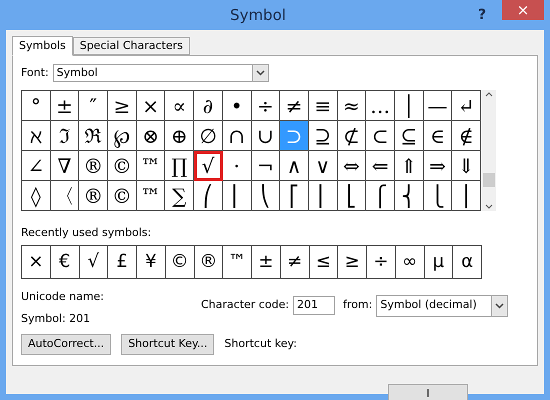 This screenshot has width=550, height=400. What do you see at coordinates (352, 106) in the screenshot?
I see `symbol-cell: ≈` at bounding box center [352, 106].